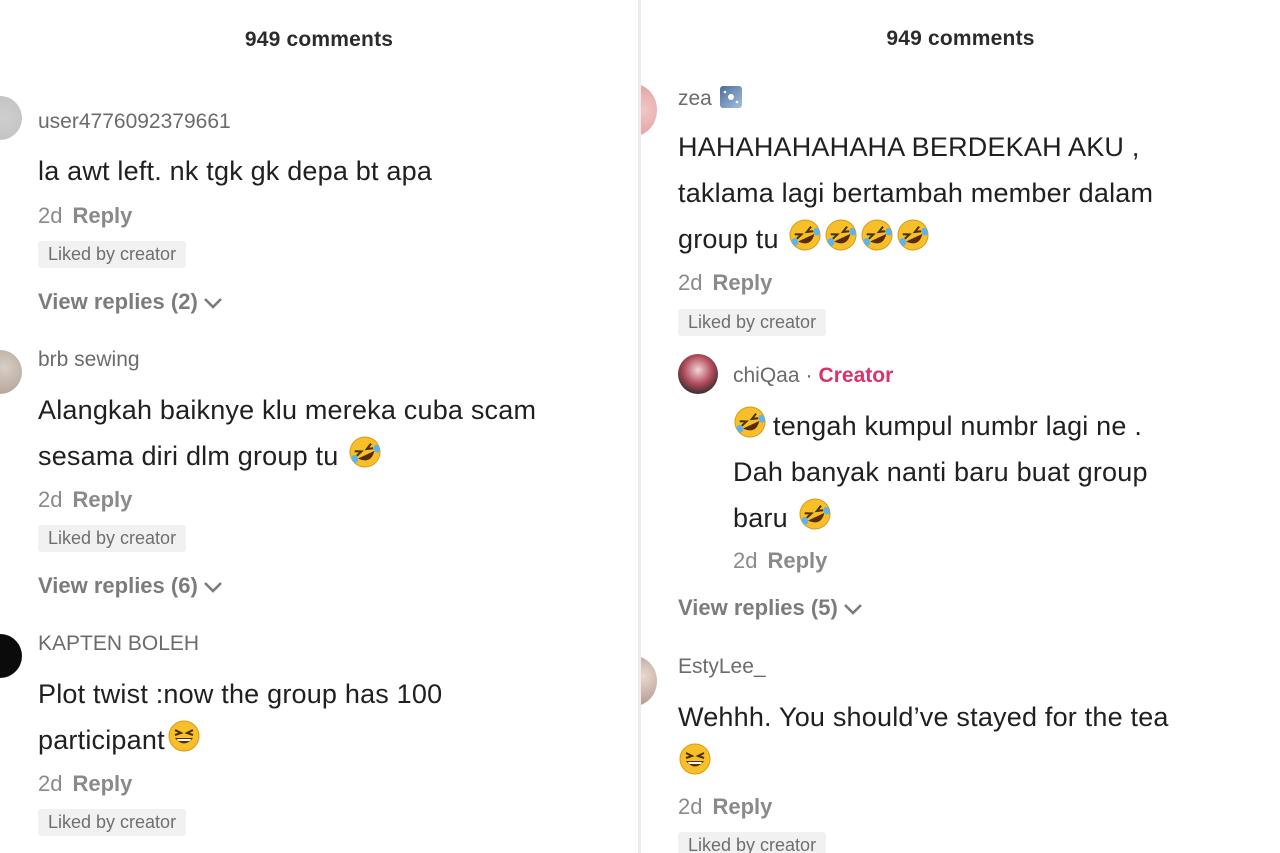 The image size is (1280, 853). What do you see at coordinates (858, 236) in the screenshot?
I see `emoji-group` at bounding box center [858, 236].